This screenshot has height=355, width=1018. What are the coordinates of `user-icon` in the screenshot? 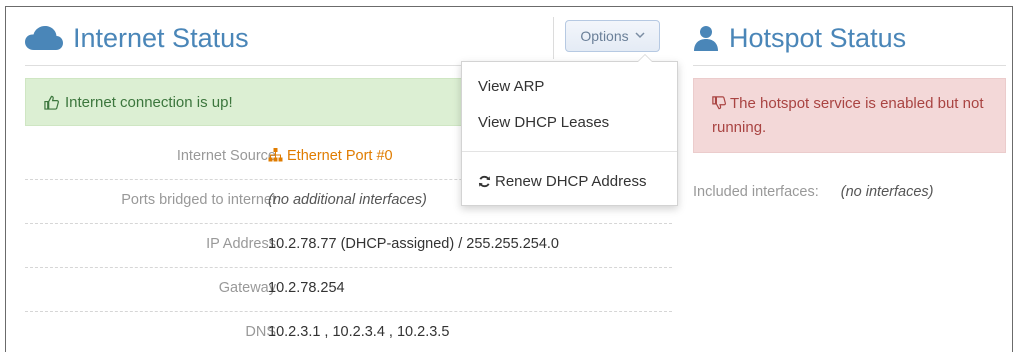 It's located at (706, 38).